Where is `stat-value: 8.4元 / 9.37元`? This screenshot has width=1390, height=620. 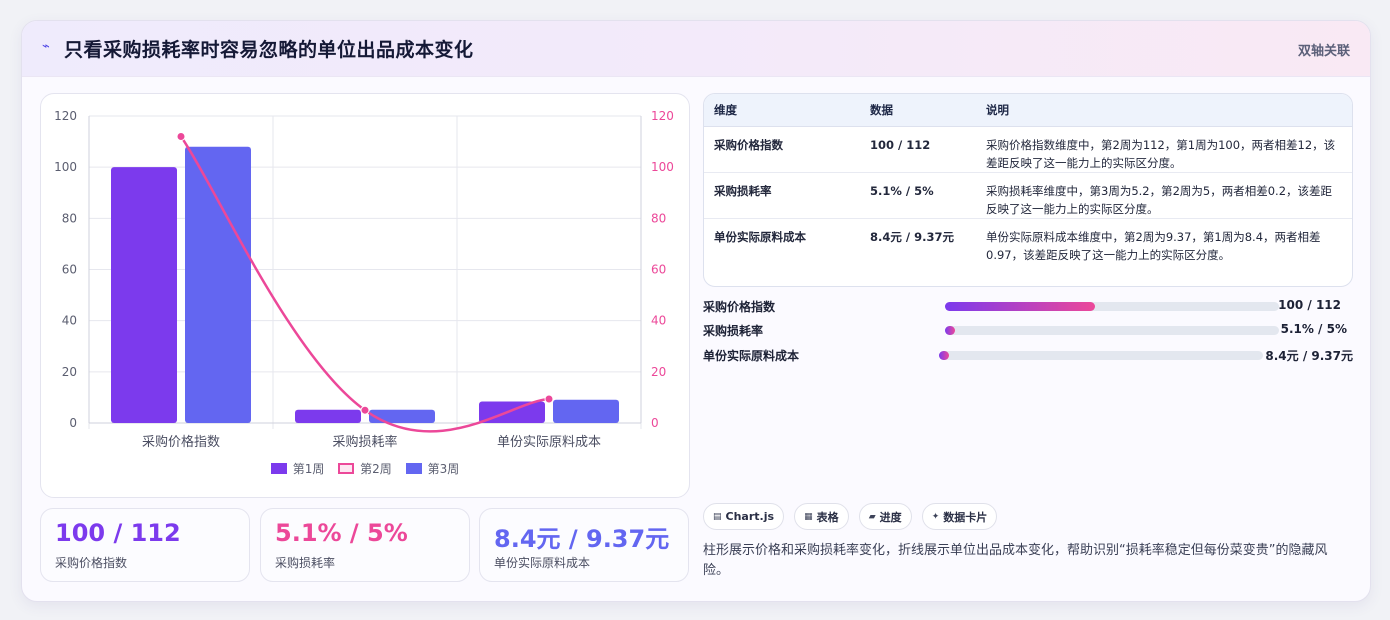 stat-value: 8.4元 / 9.37元 is located at coordinates (582, 539).